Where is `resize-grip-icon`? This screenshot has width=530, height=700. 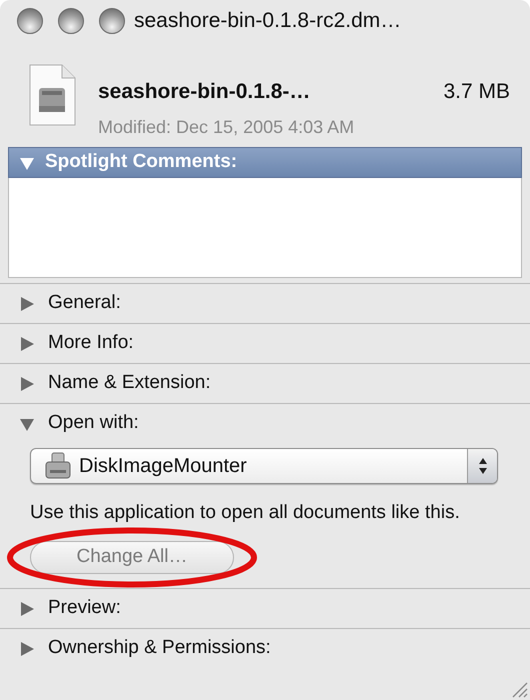 resize-grip-icon is located at coordinates (519, 689).